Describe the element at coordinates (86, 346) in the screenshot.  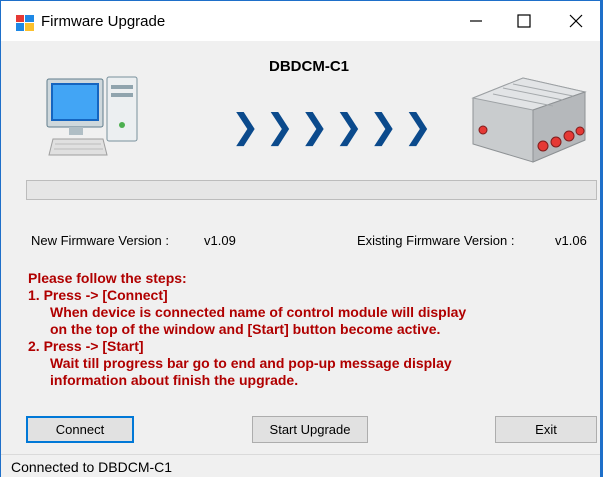
I see `step-2: 2. Press -> [Start]` at that location.